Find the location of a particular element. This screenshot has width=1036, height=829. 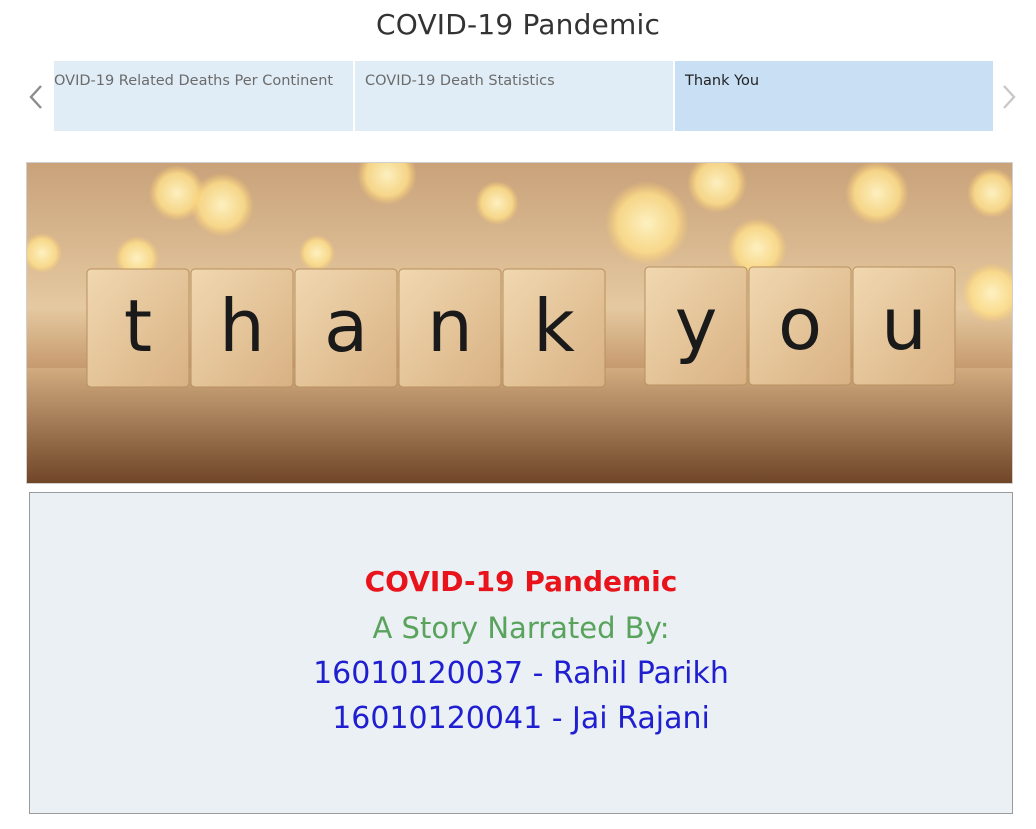

credits-subheading: A Story Narrated By: is located at coordinates (521, 628).